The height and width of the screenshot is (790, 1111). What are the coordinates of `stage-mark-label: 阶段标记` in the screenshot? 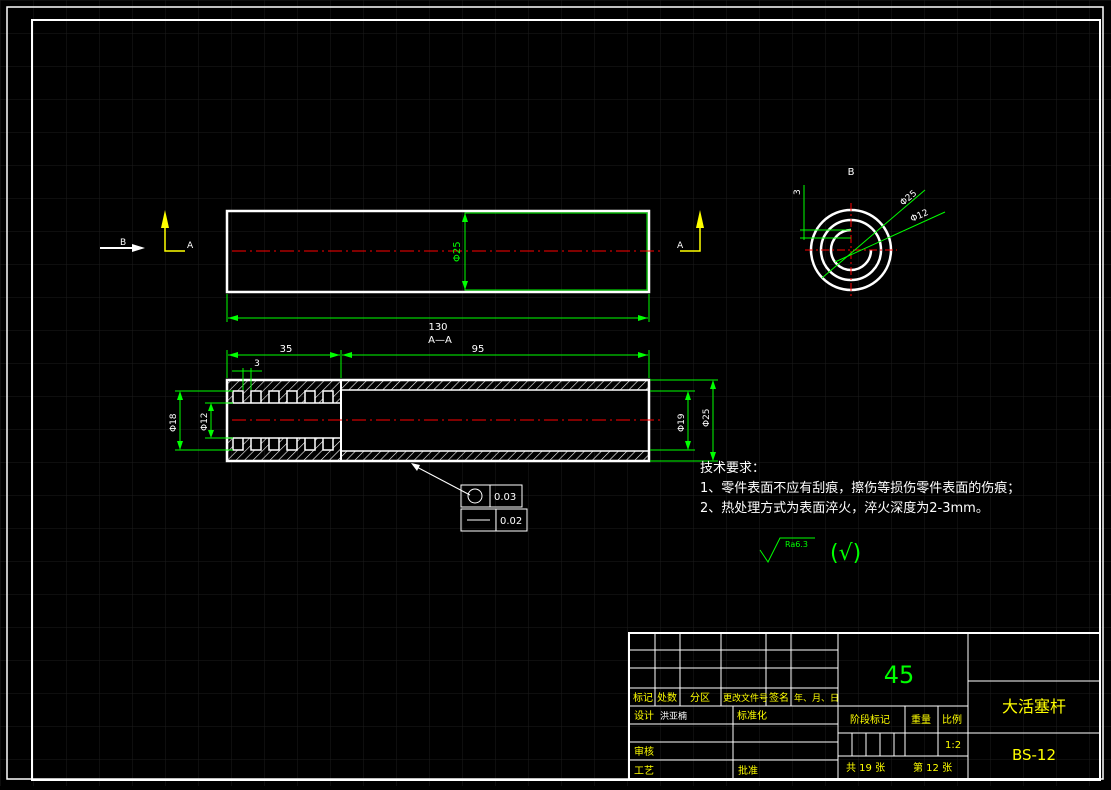 It's located at (870, 719).